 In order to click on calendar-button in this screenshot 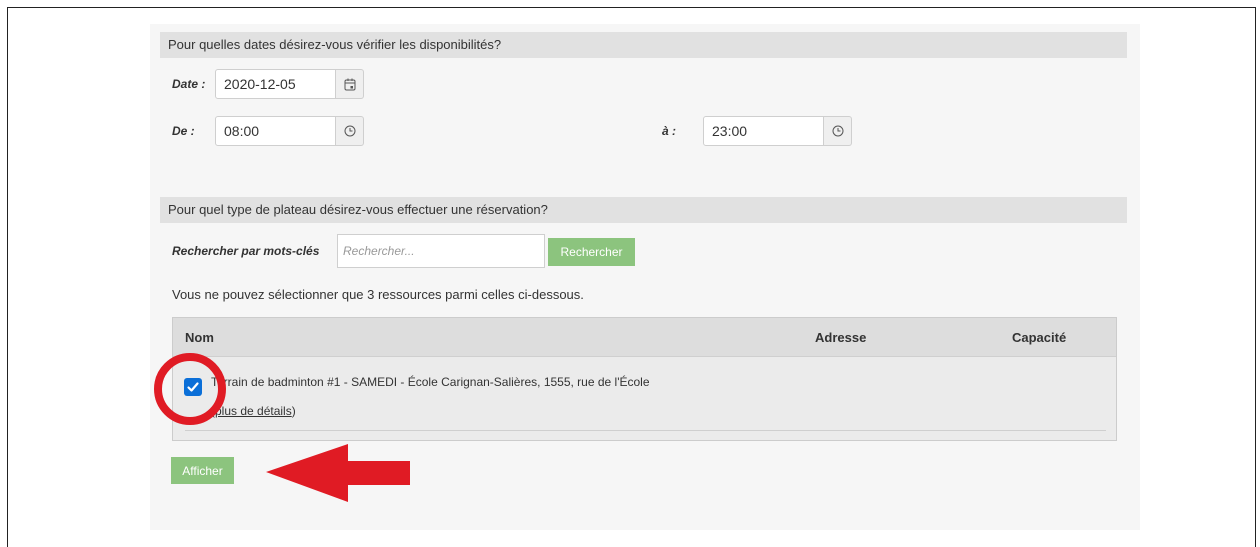, I will do `click(350, 84)`.